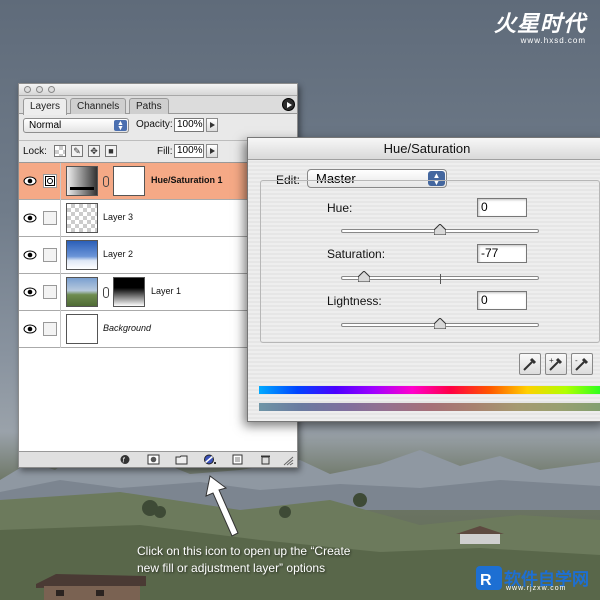 Image resolution: width=600 pixels, height=600 pixels. What do you see at coordinates (51, 89) in the screenshot?
I see `zoom-icon` at bounding box center [51, 89].